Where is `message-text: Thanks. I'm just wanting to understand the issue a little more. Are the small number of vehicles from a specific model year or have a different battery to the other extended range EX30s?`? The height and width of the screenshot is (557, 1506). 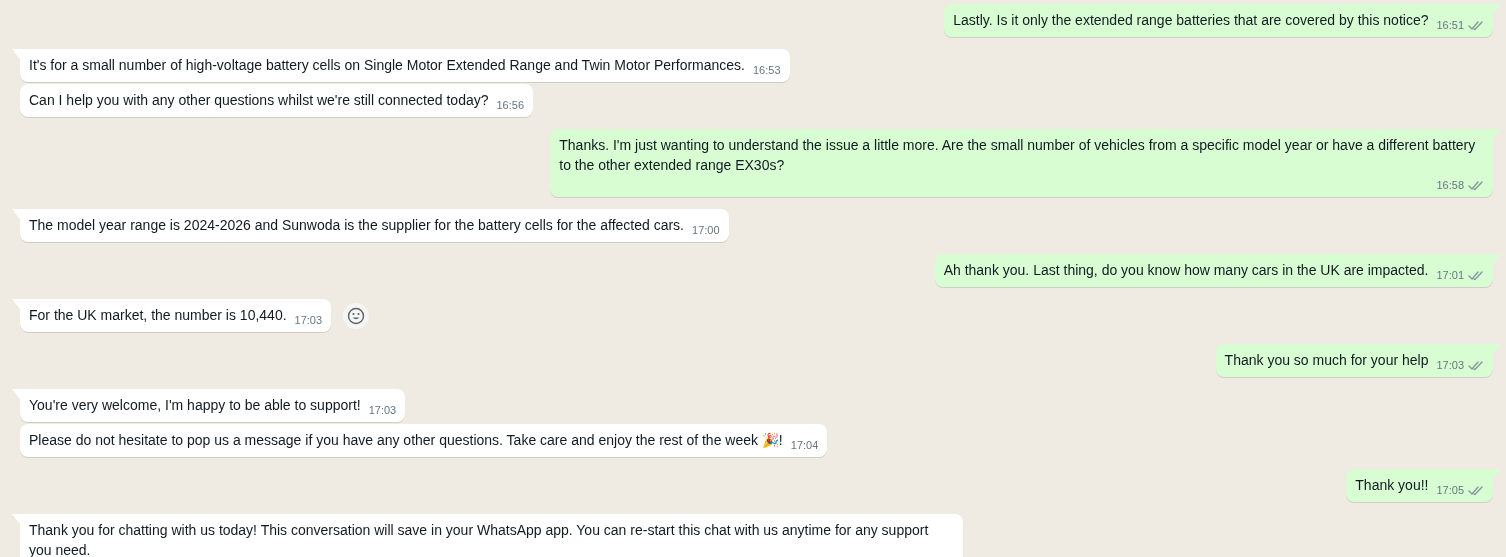 message-text: Thanks. I'm just wanting to understand the issue a little more. Are the small number of vehicles from a specific model year or have a different battery to the other extended range EX30s? is located at coordinates (1018, 155).